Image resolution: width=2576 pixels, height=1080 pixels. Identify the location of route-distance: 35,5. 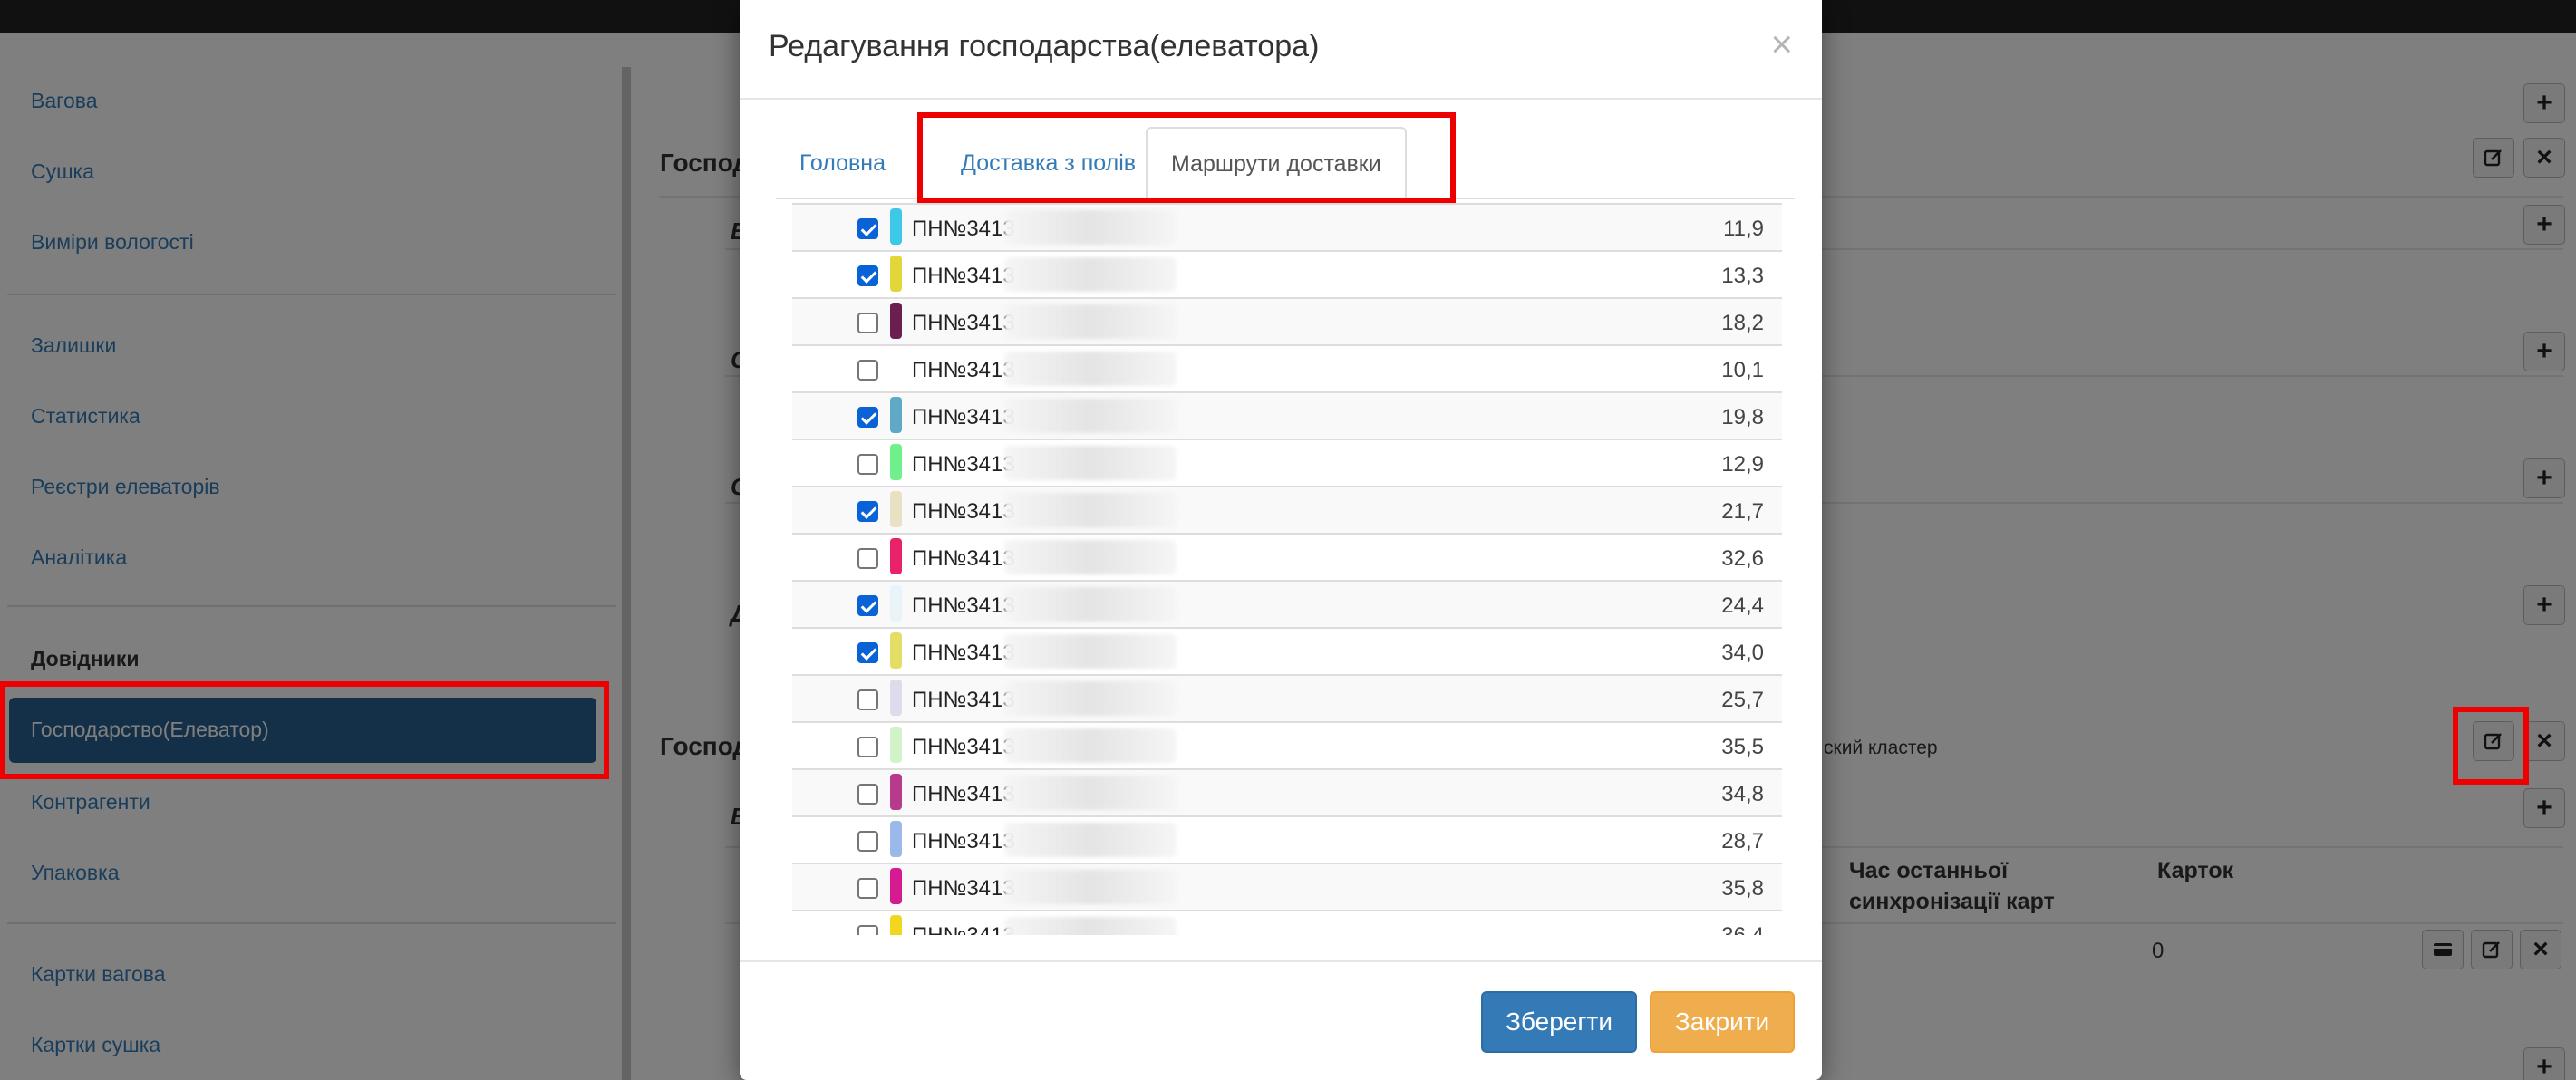
(1742, 747).